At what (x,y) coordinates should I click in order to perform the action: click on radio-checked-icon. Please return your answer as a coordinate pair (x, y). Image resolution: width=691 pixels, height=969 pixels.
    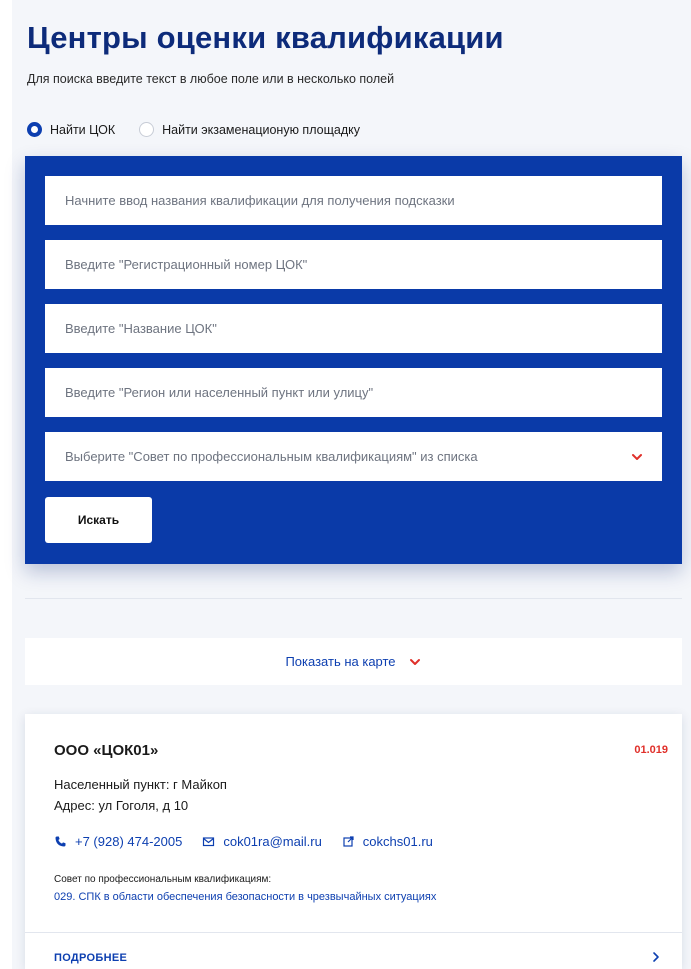
    Looking at the image, I should click on (34, 129).